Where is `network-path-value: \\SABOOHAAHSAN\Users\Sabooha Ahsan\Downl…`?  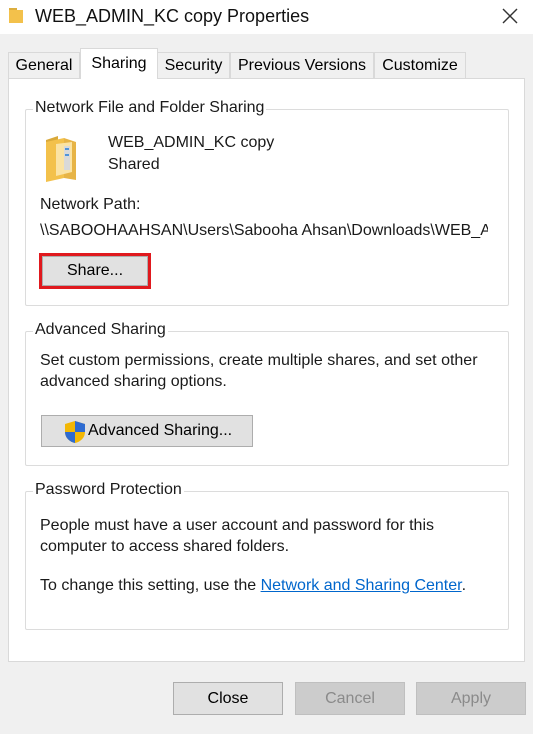
network-path-value: \\SABOOHAAHSAN\Users\Sabooha Ahsan\Downl… is located at coordinates (264, 230).